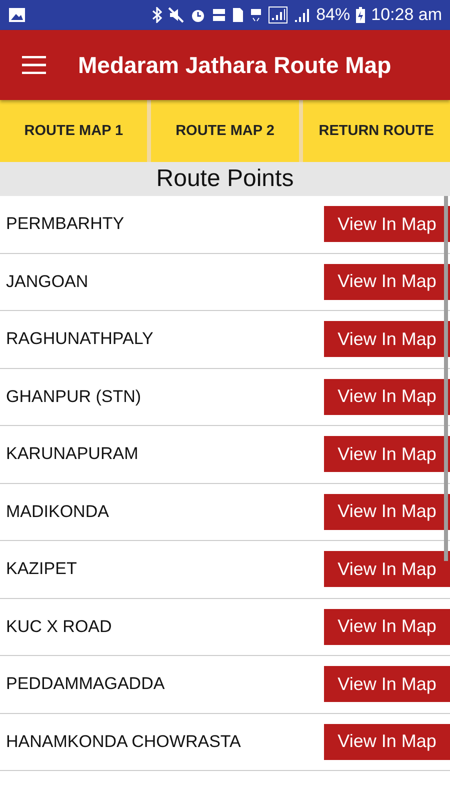 Image resolution: width=450 pixels, height=800 pixels. Describe the element at coordinates (157, 15) in the screenshot. I see `bluetooth-icon` at that location.